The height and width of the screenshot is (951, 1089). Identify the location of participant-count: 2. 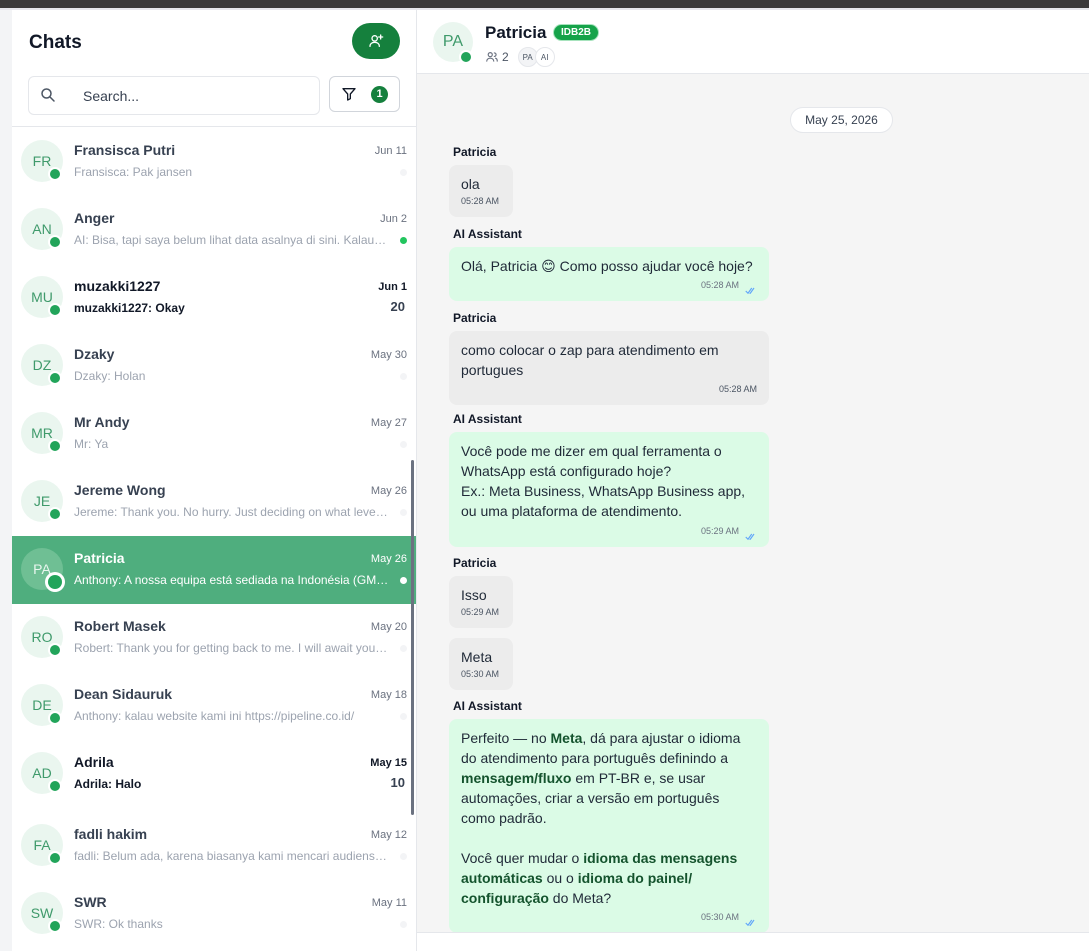
(505, 57).